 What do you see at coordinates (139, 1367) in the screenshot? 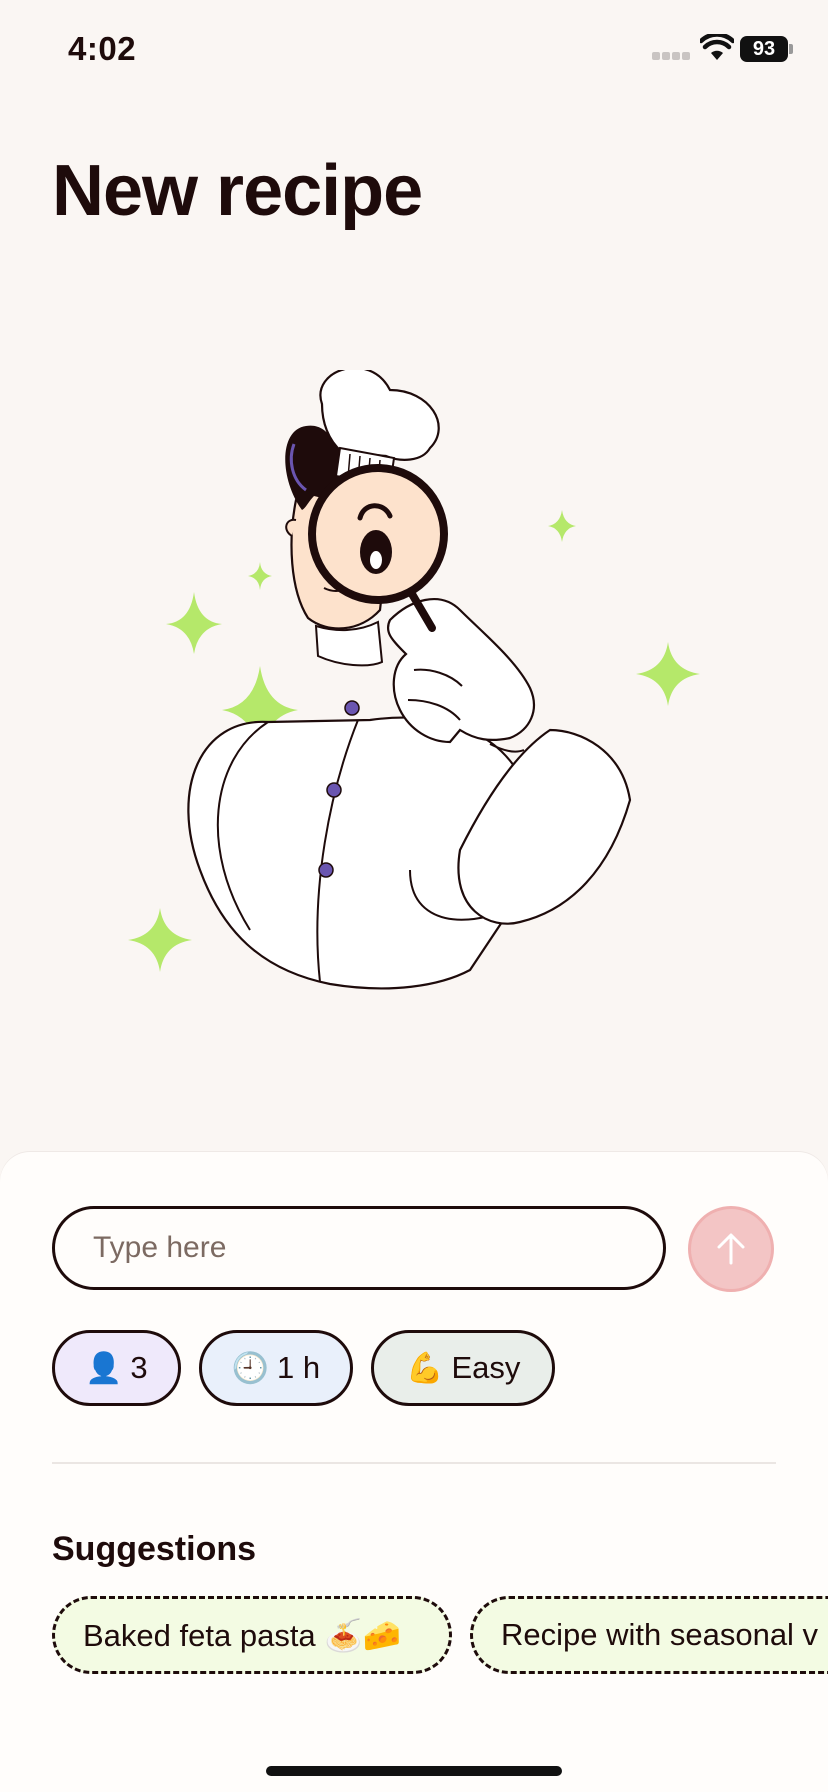
I see `servings-value: 3` at bounding box center [139, 1367].